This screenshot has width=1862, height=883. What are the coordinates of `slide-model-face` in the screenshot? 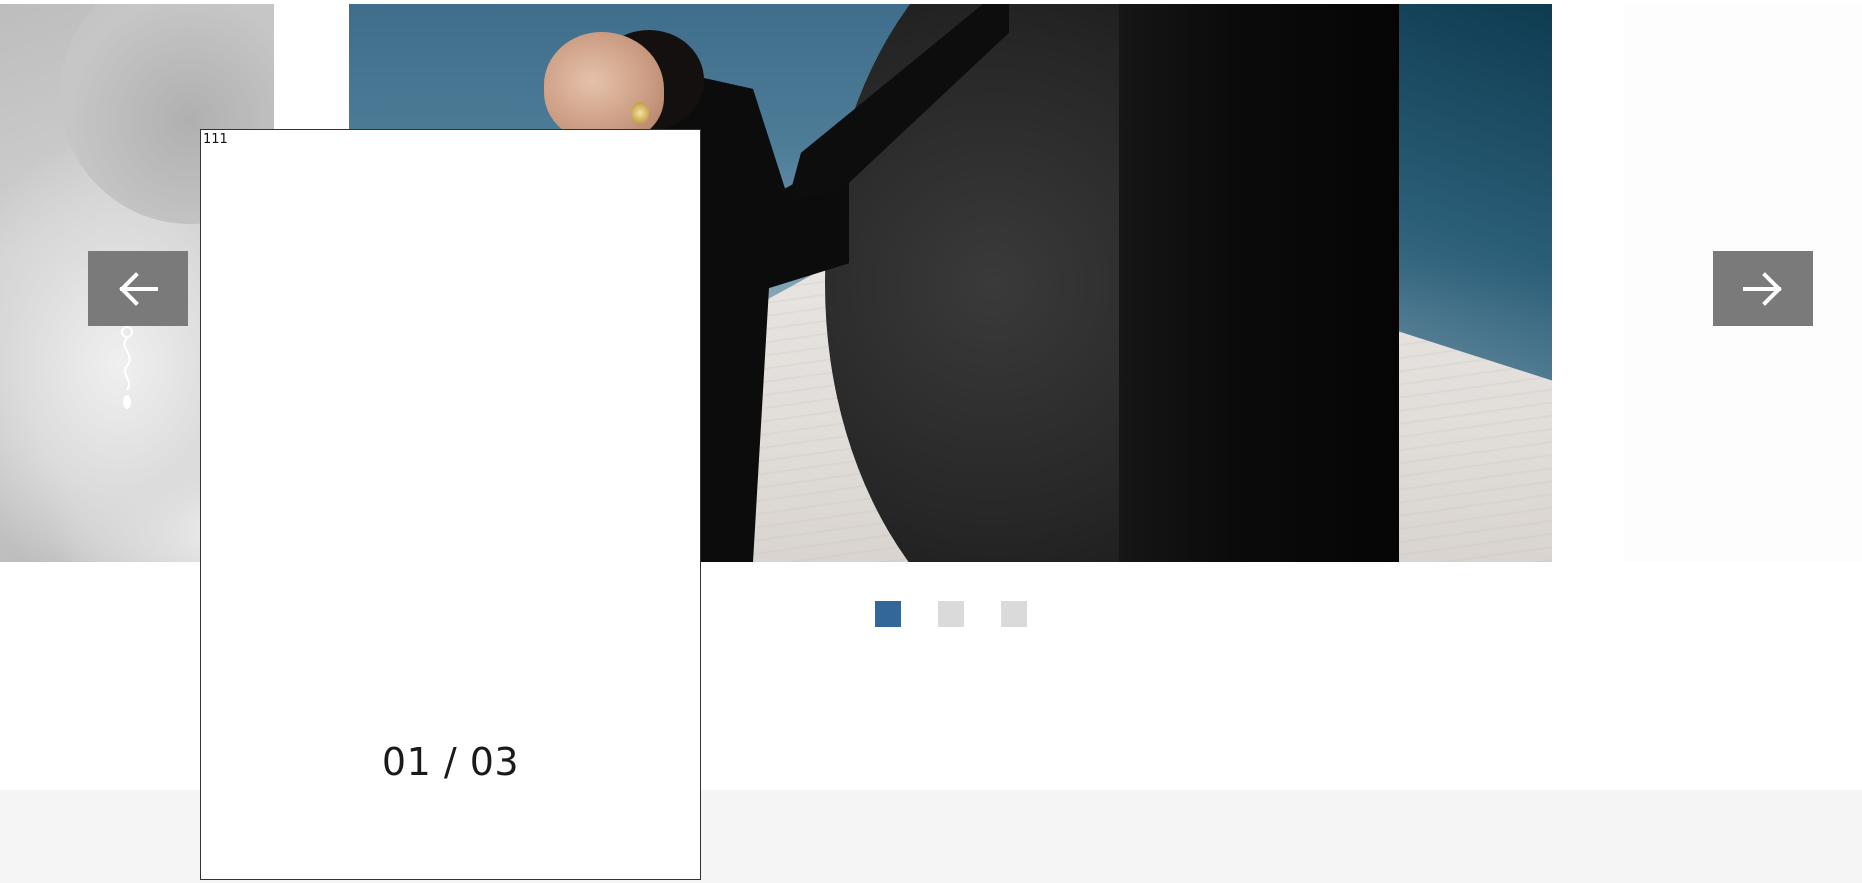 It's located at (604, 87).